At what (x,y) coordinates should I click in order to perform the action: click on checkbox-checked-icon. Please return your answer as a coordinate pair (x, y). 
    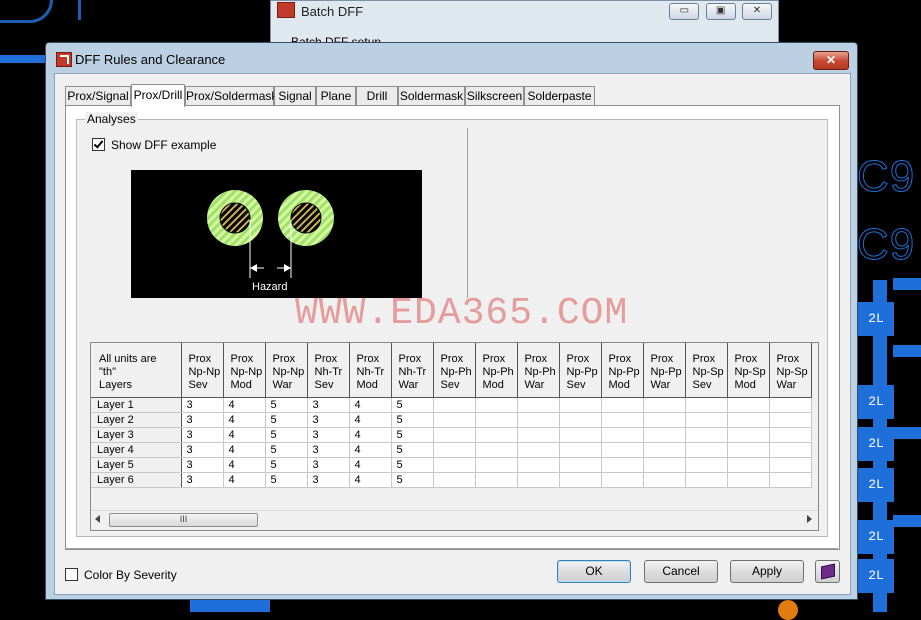
    Looking at the image, I should click on (98, 144).